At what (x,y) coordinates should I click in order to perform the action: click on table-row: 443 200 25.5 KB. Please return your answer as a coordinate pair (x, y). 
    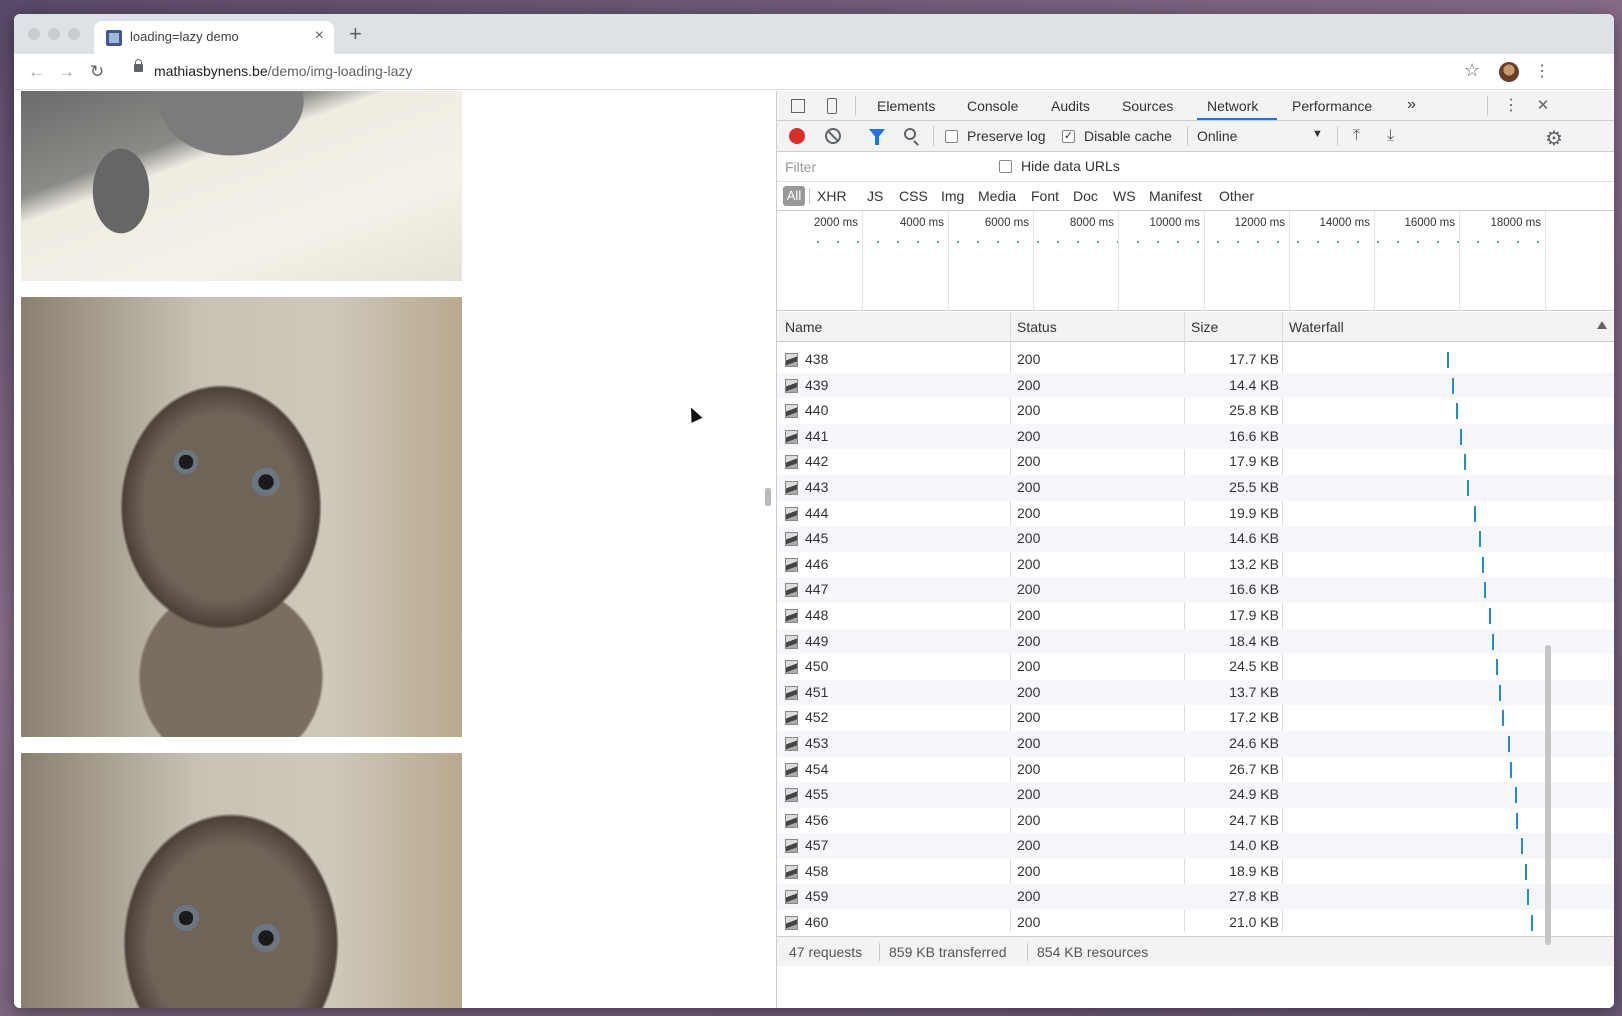
    Looking at the image, I should click on (1195, 487).